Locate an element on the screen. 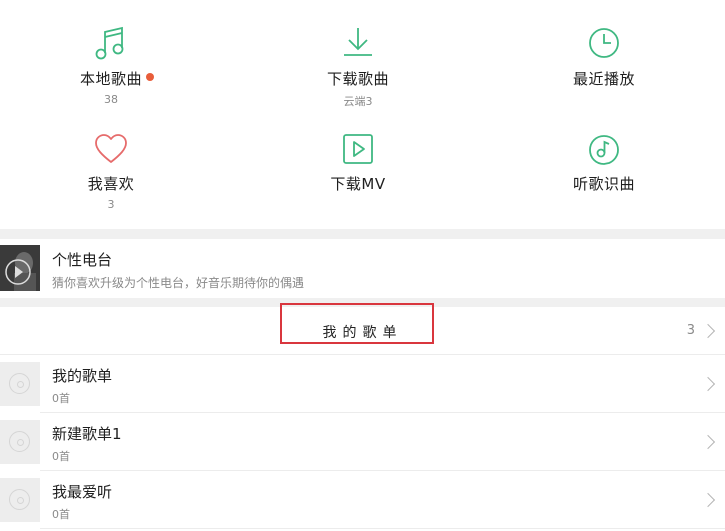  favorites-label: 我喜欢 is located at coordinates (111, 184).